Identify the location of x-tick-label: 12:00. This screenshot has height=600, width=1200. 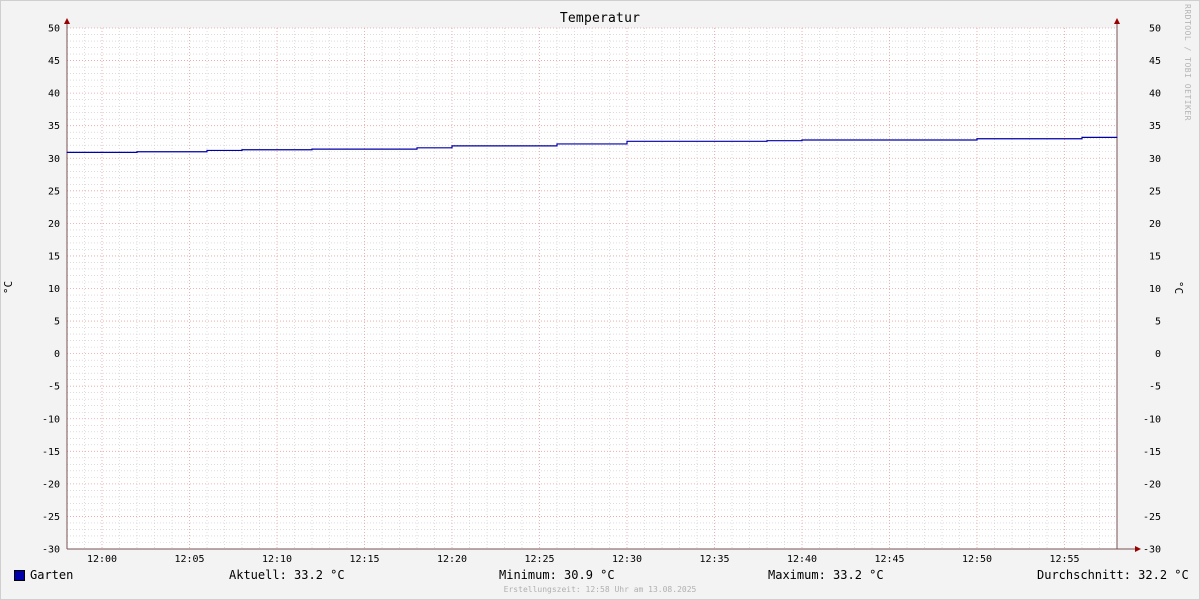
(102, 559).